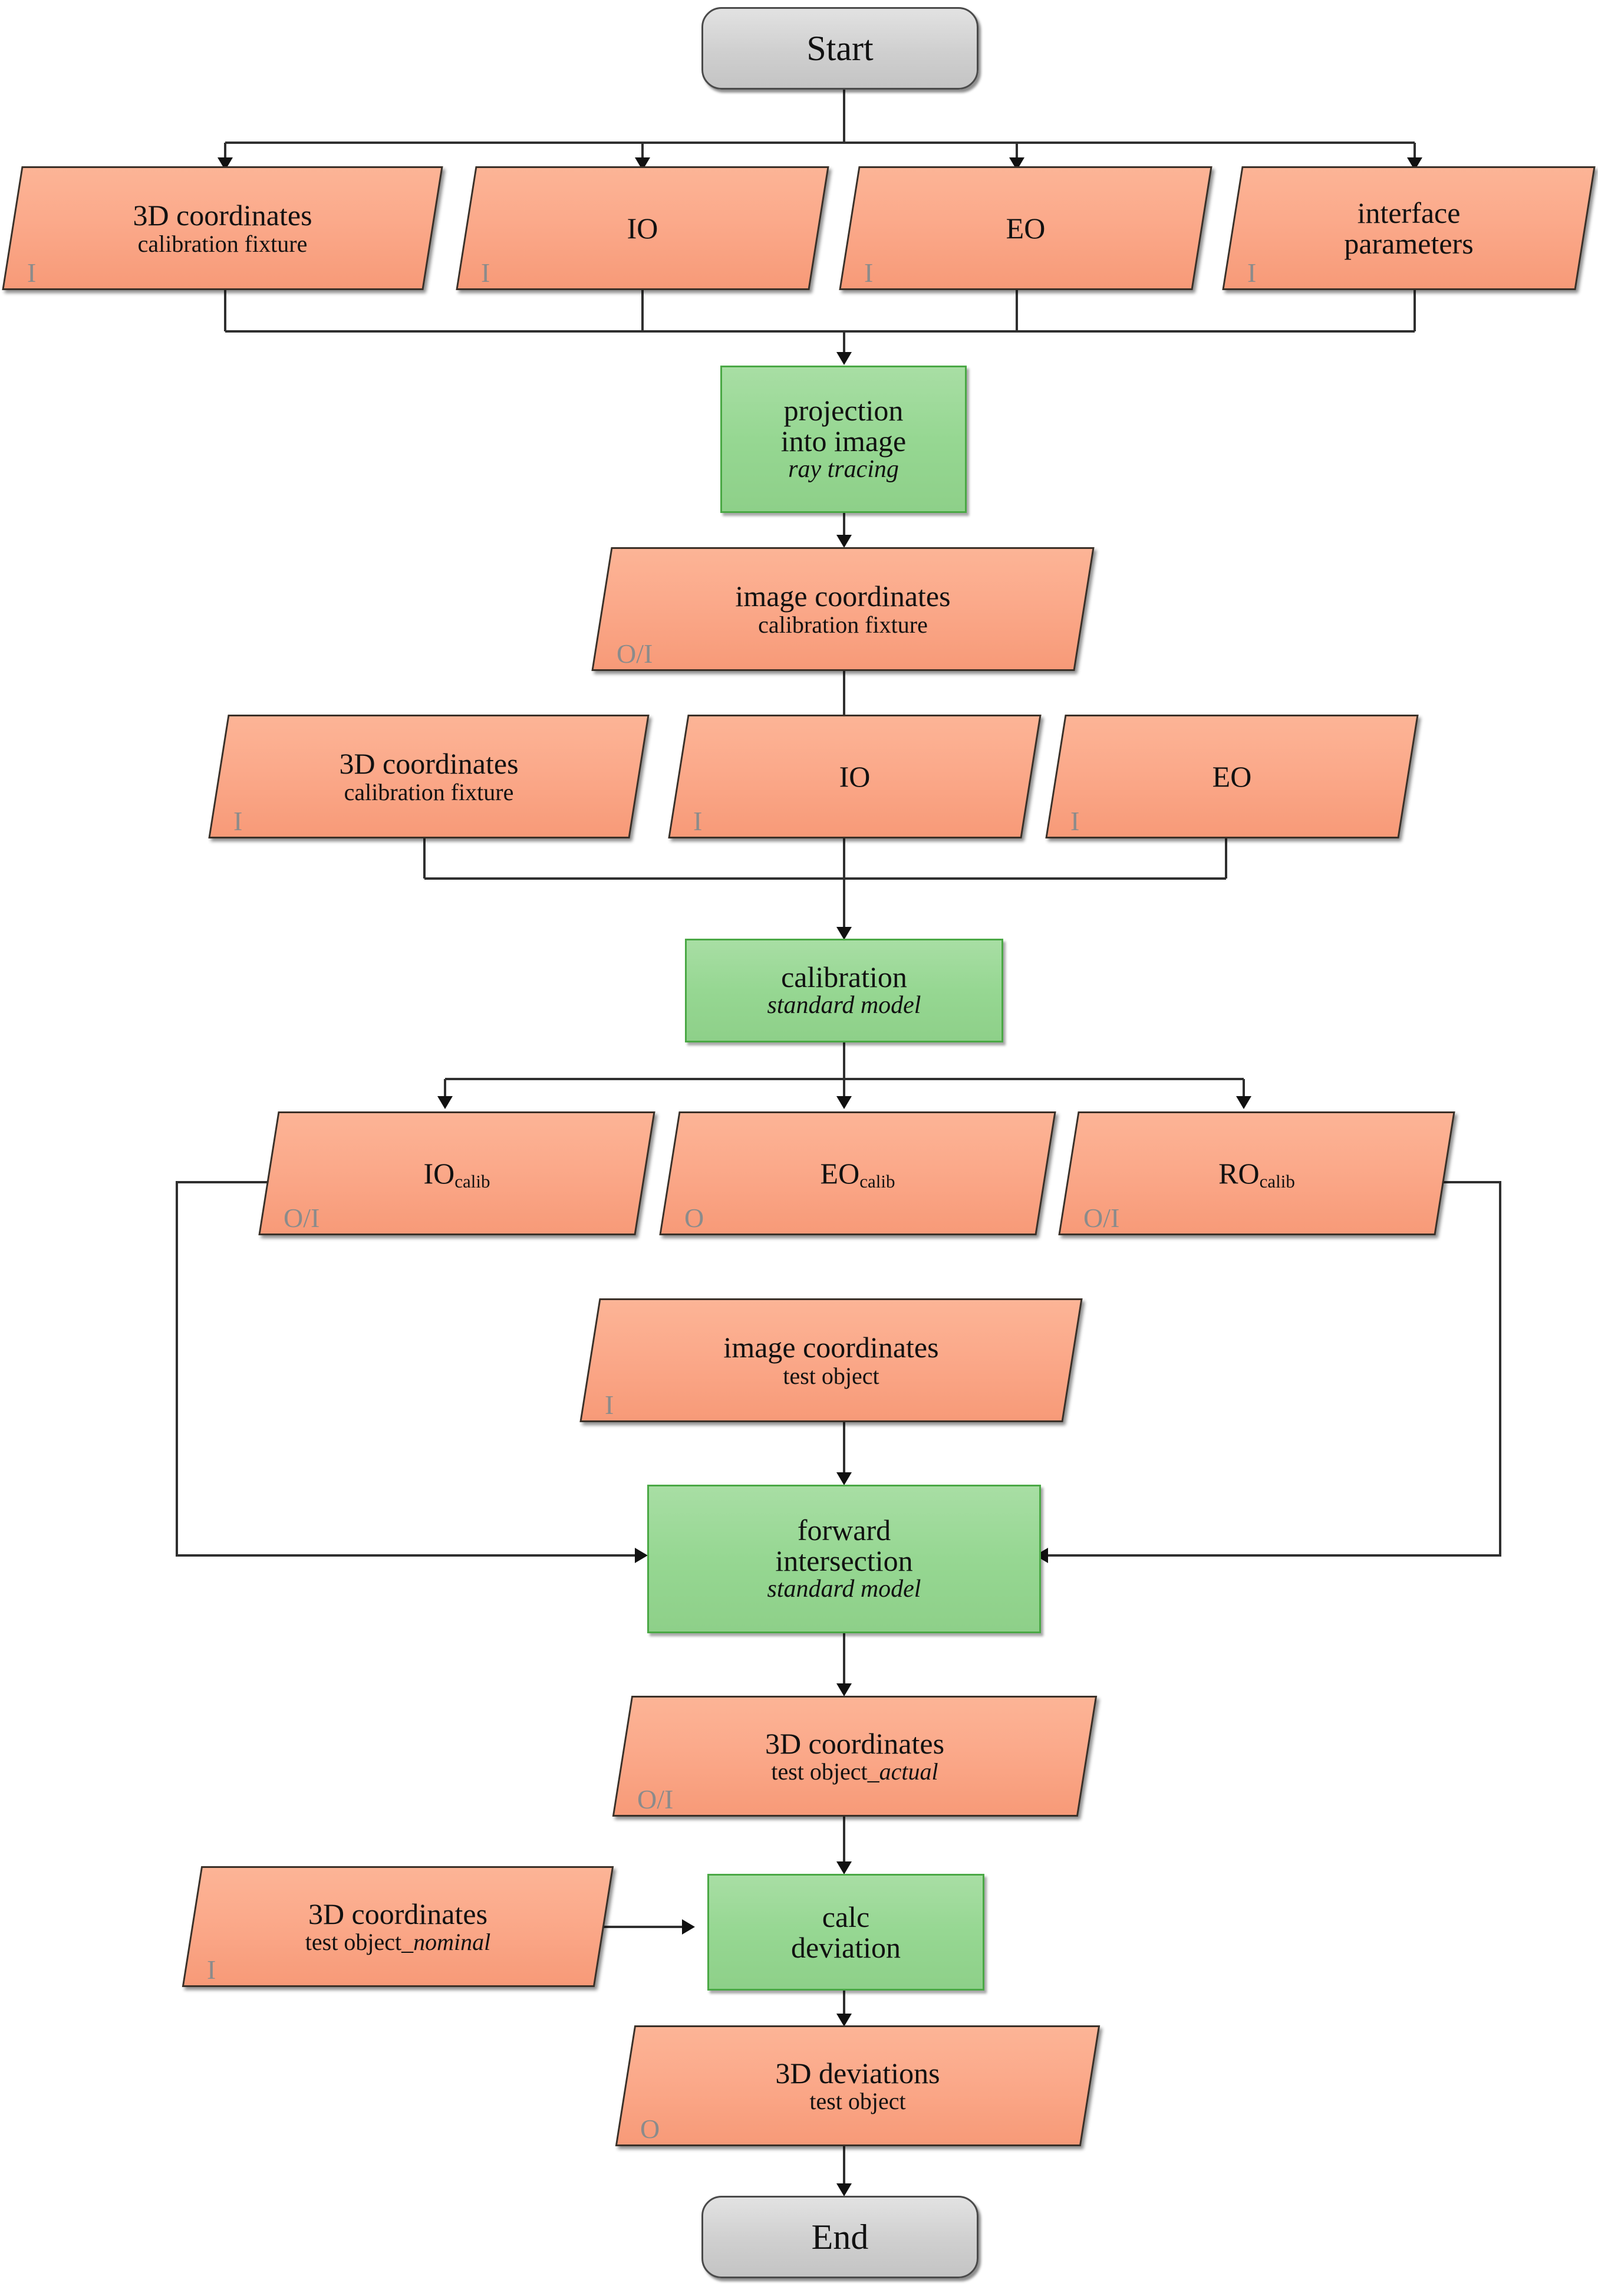  I want to click on node-content: ROcalib, so click(1256, 1173).